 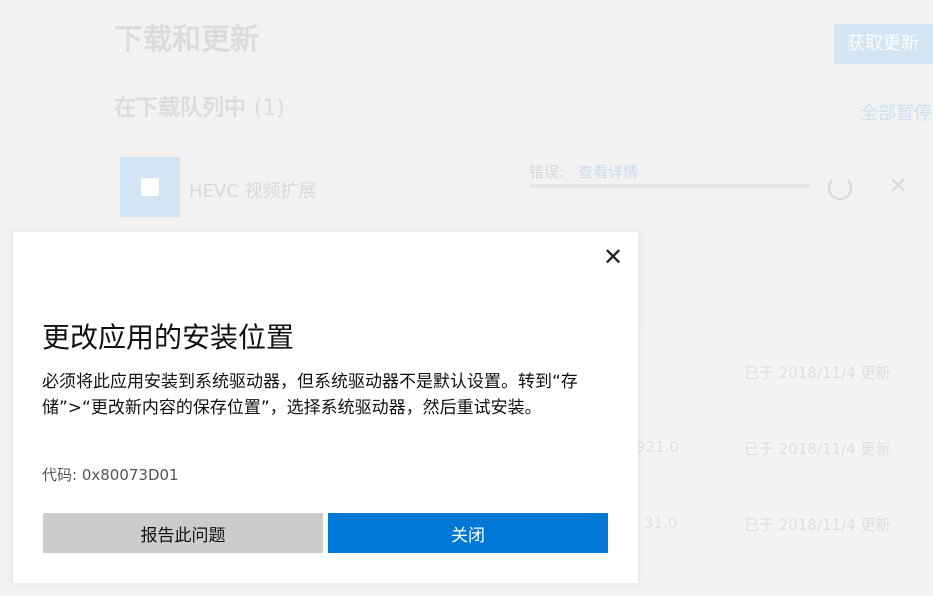 I want to click on get-updates-button: 获取更新, so click(x=883, y=44).